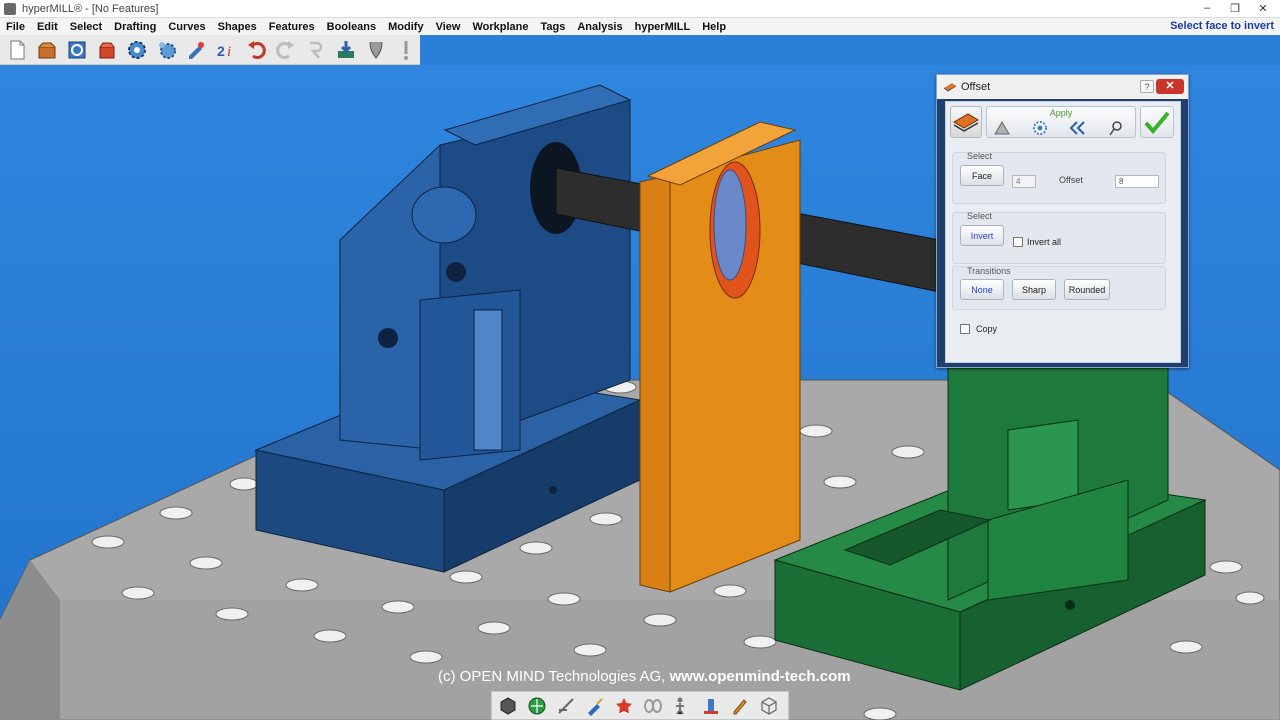 This screenshot has width=1280, height=720. Describe the element at coordinates (1059, 288) in the screenshot. I see `transitions-group: Transitions None Sharp Rounded` at that location.